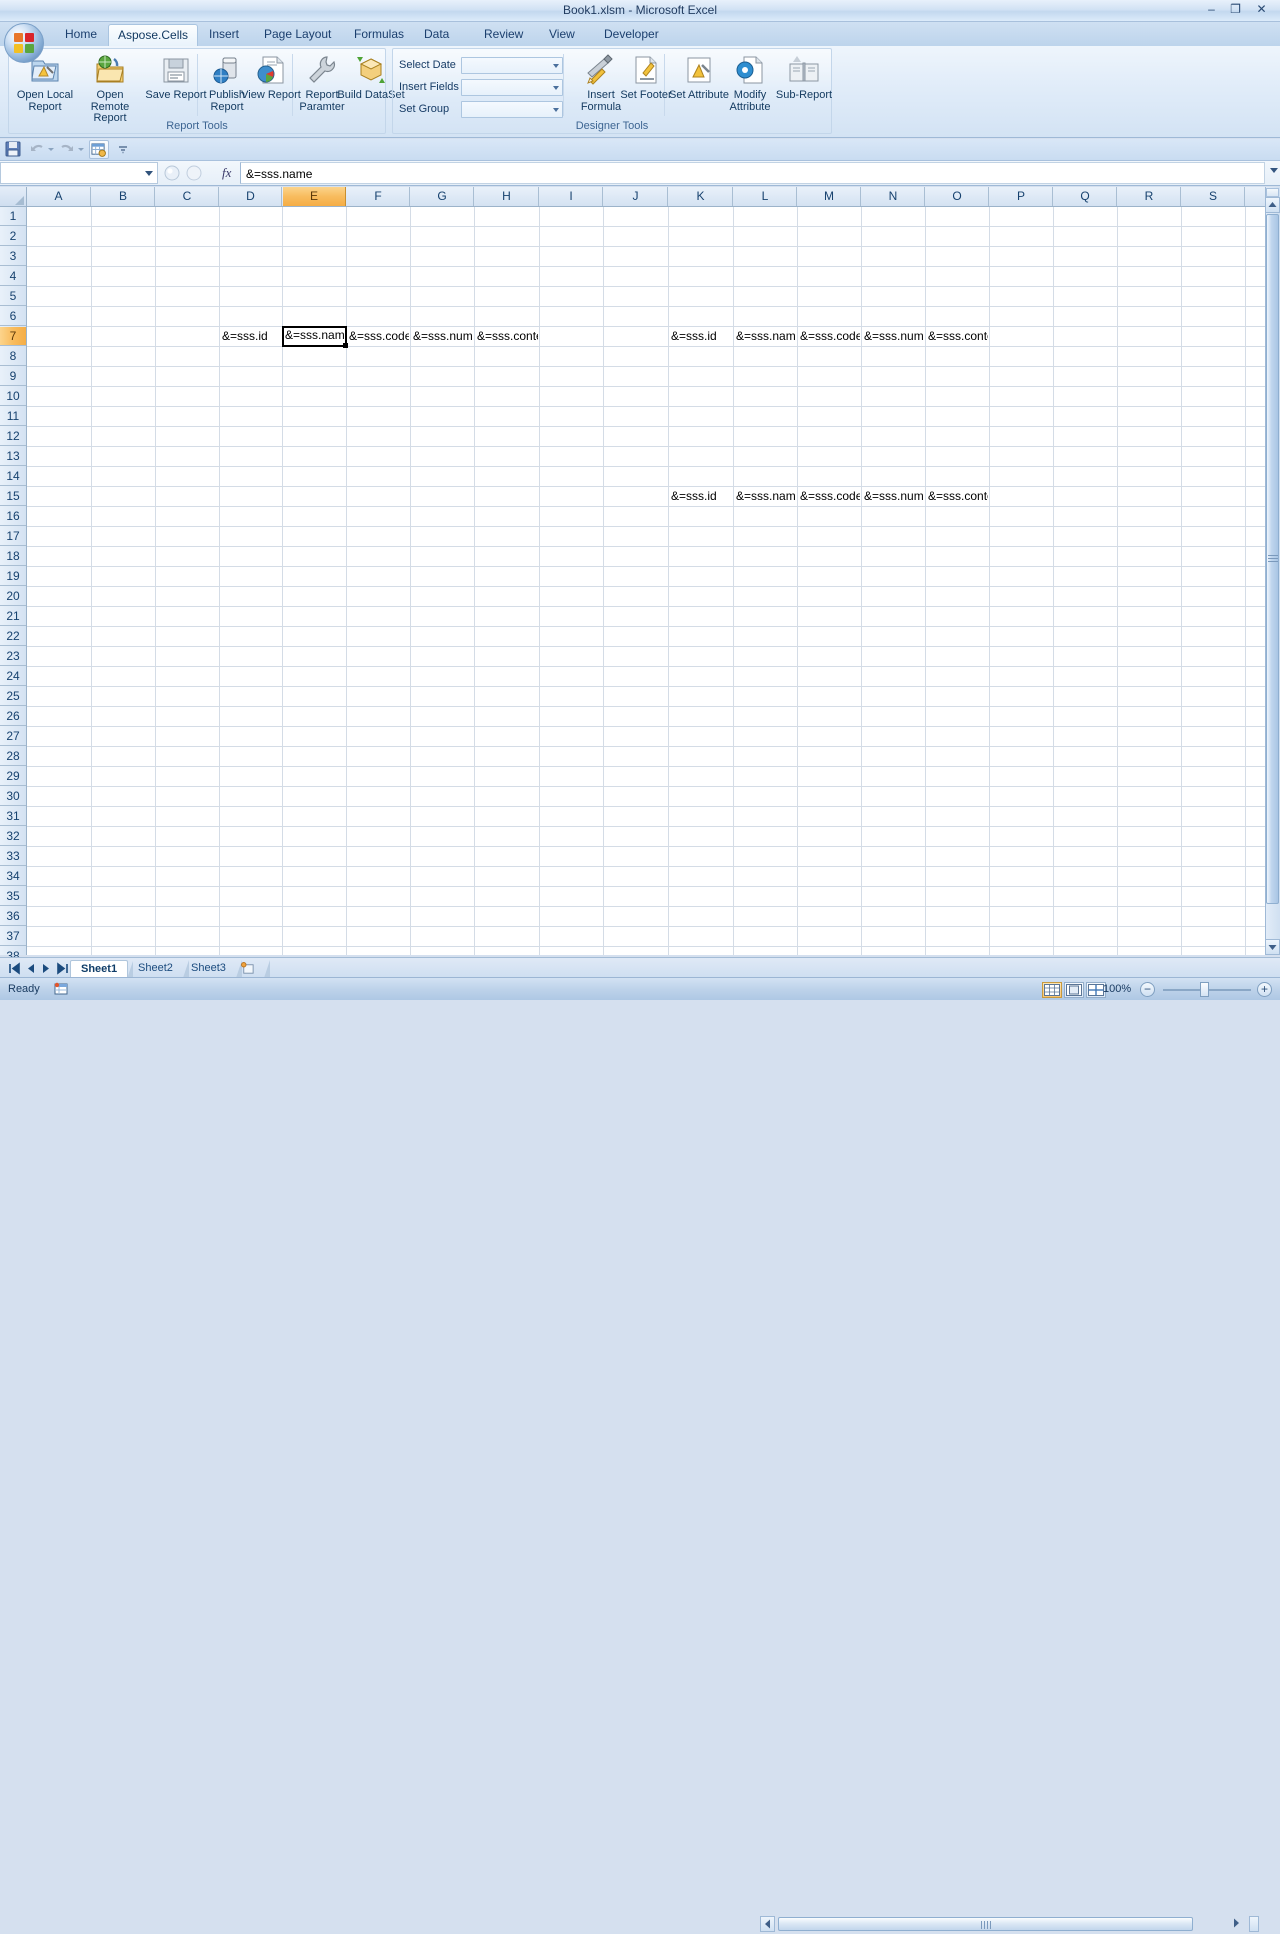 This screenshot has height=1934, width=1280. Describe the element at coordinates (1204, 989) in the screenshot. I see `zoom-slider-thumb` at that location.